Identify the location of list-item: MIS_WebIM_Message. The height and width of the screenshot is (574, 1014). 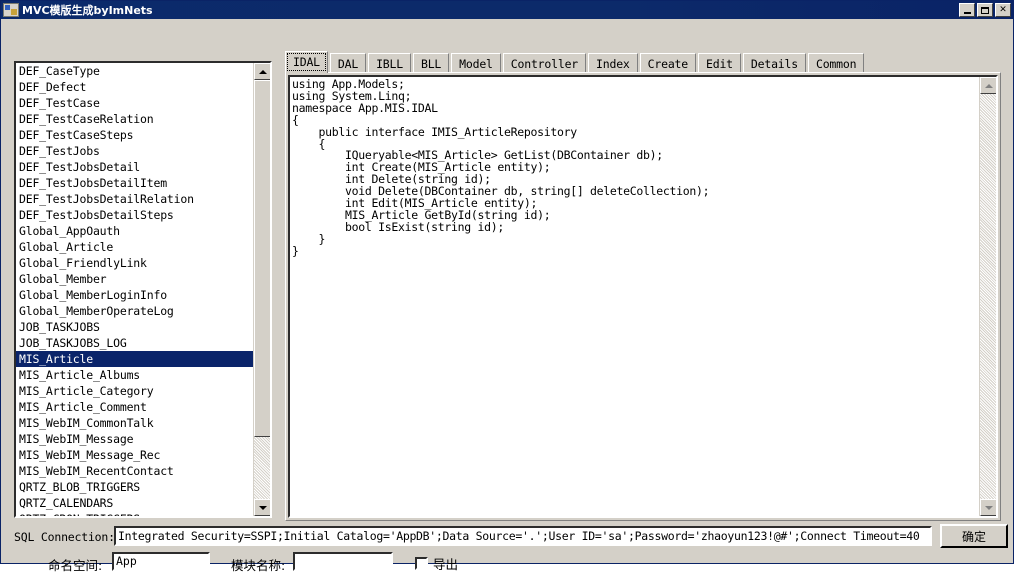
(134, 439).